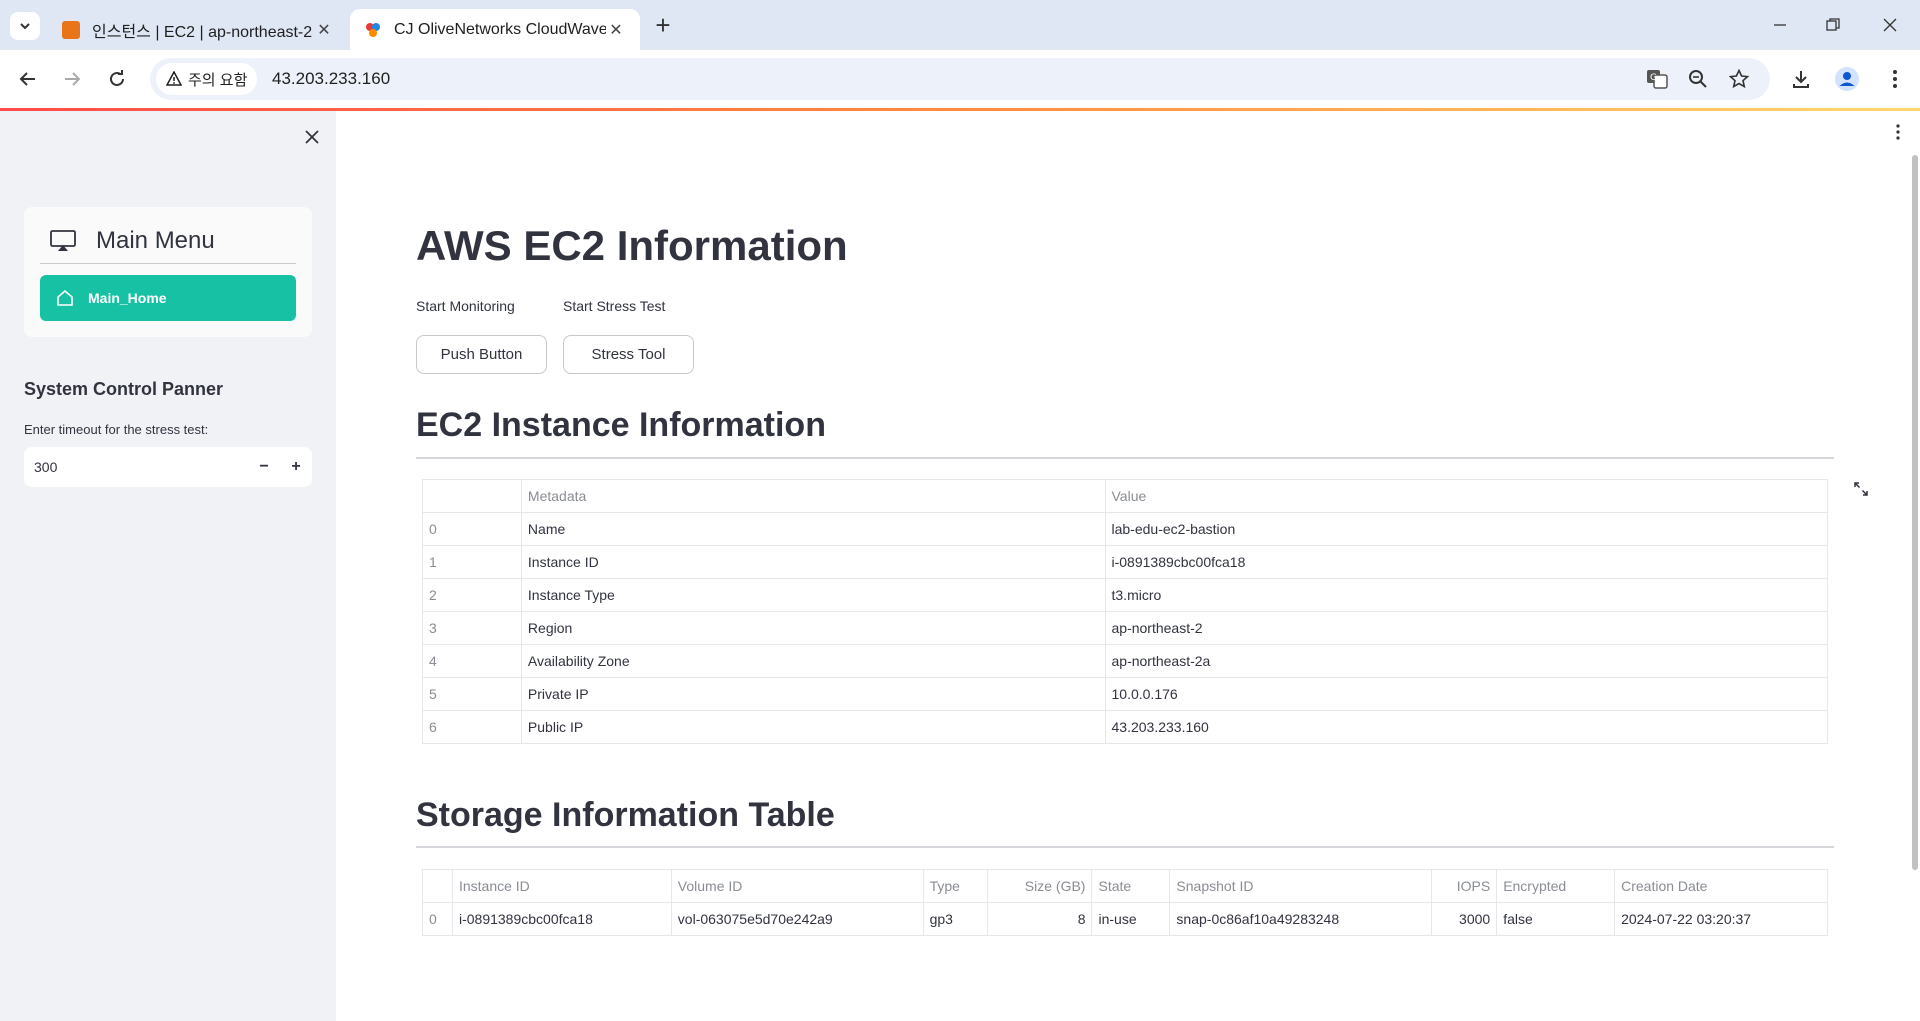 This screenshot has height=1021, width=1920. What do you see at coordinates (1739, 79) in the screenshot?
I see `bookmark-star-icon` at bounding box center [1739, 79].